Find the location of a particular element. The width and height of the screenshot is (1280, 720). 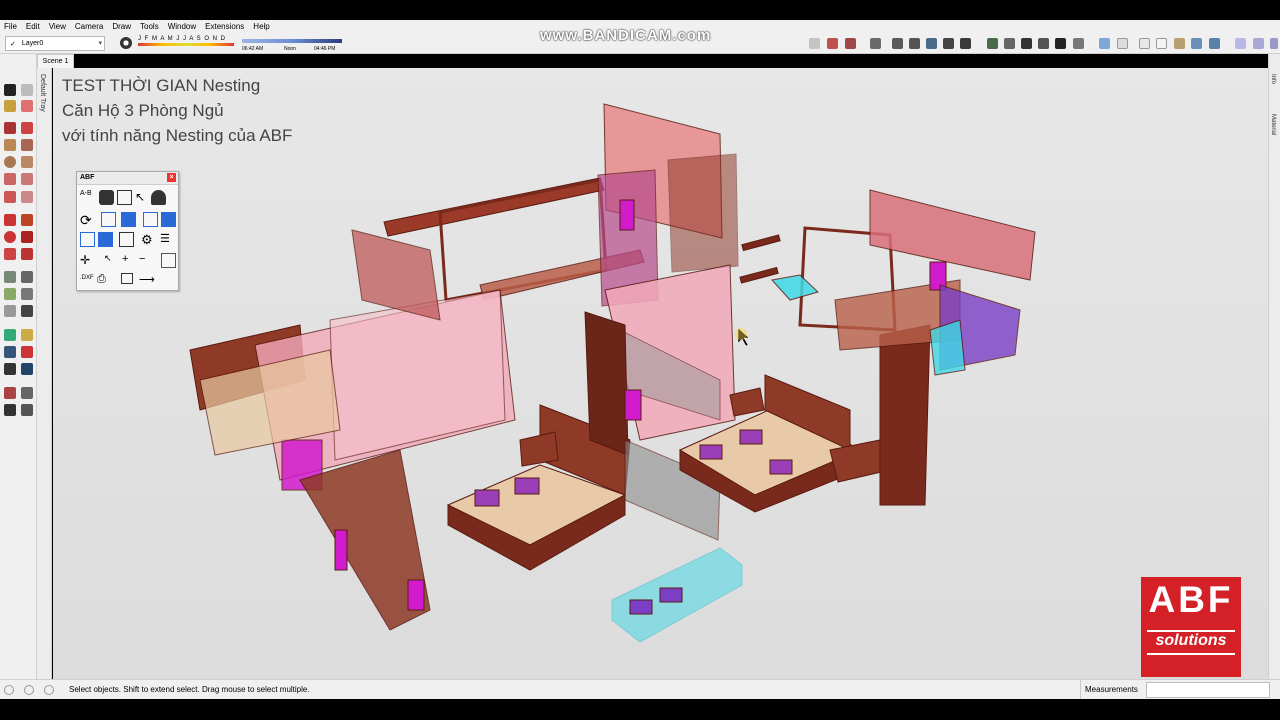

menu-file: File is located at coordinates (10, 26).